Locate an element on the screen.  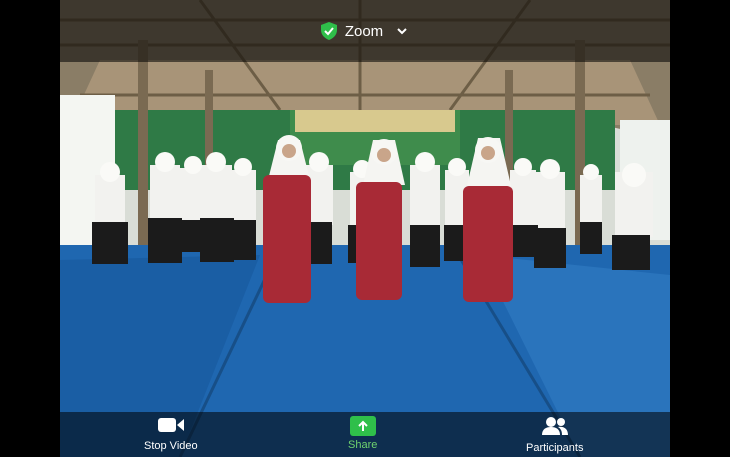
stop-video-button: Stop Video is located at coordinates (171, 434).